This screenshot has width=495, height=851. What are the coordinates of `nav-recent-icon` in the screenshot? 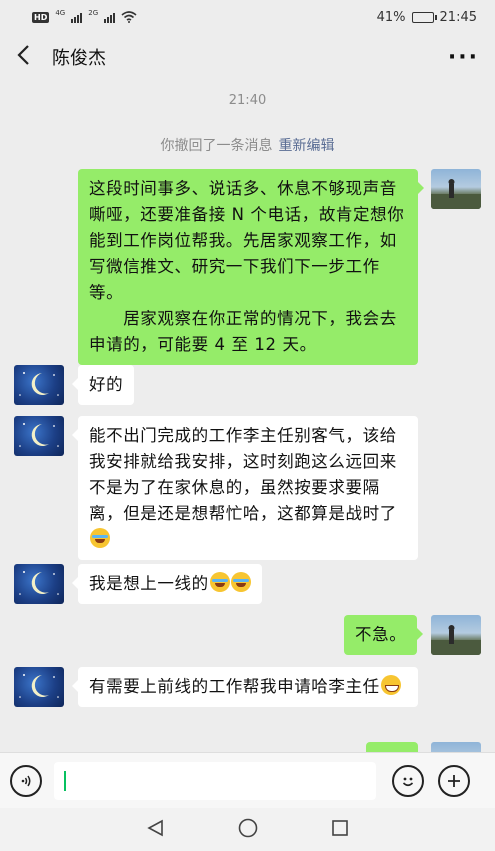 It's located at (339, 827).